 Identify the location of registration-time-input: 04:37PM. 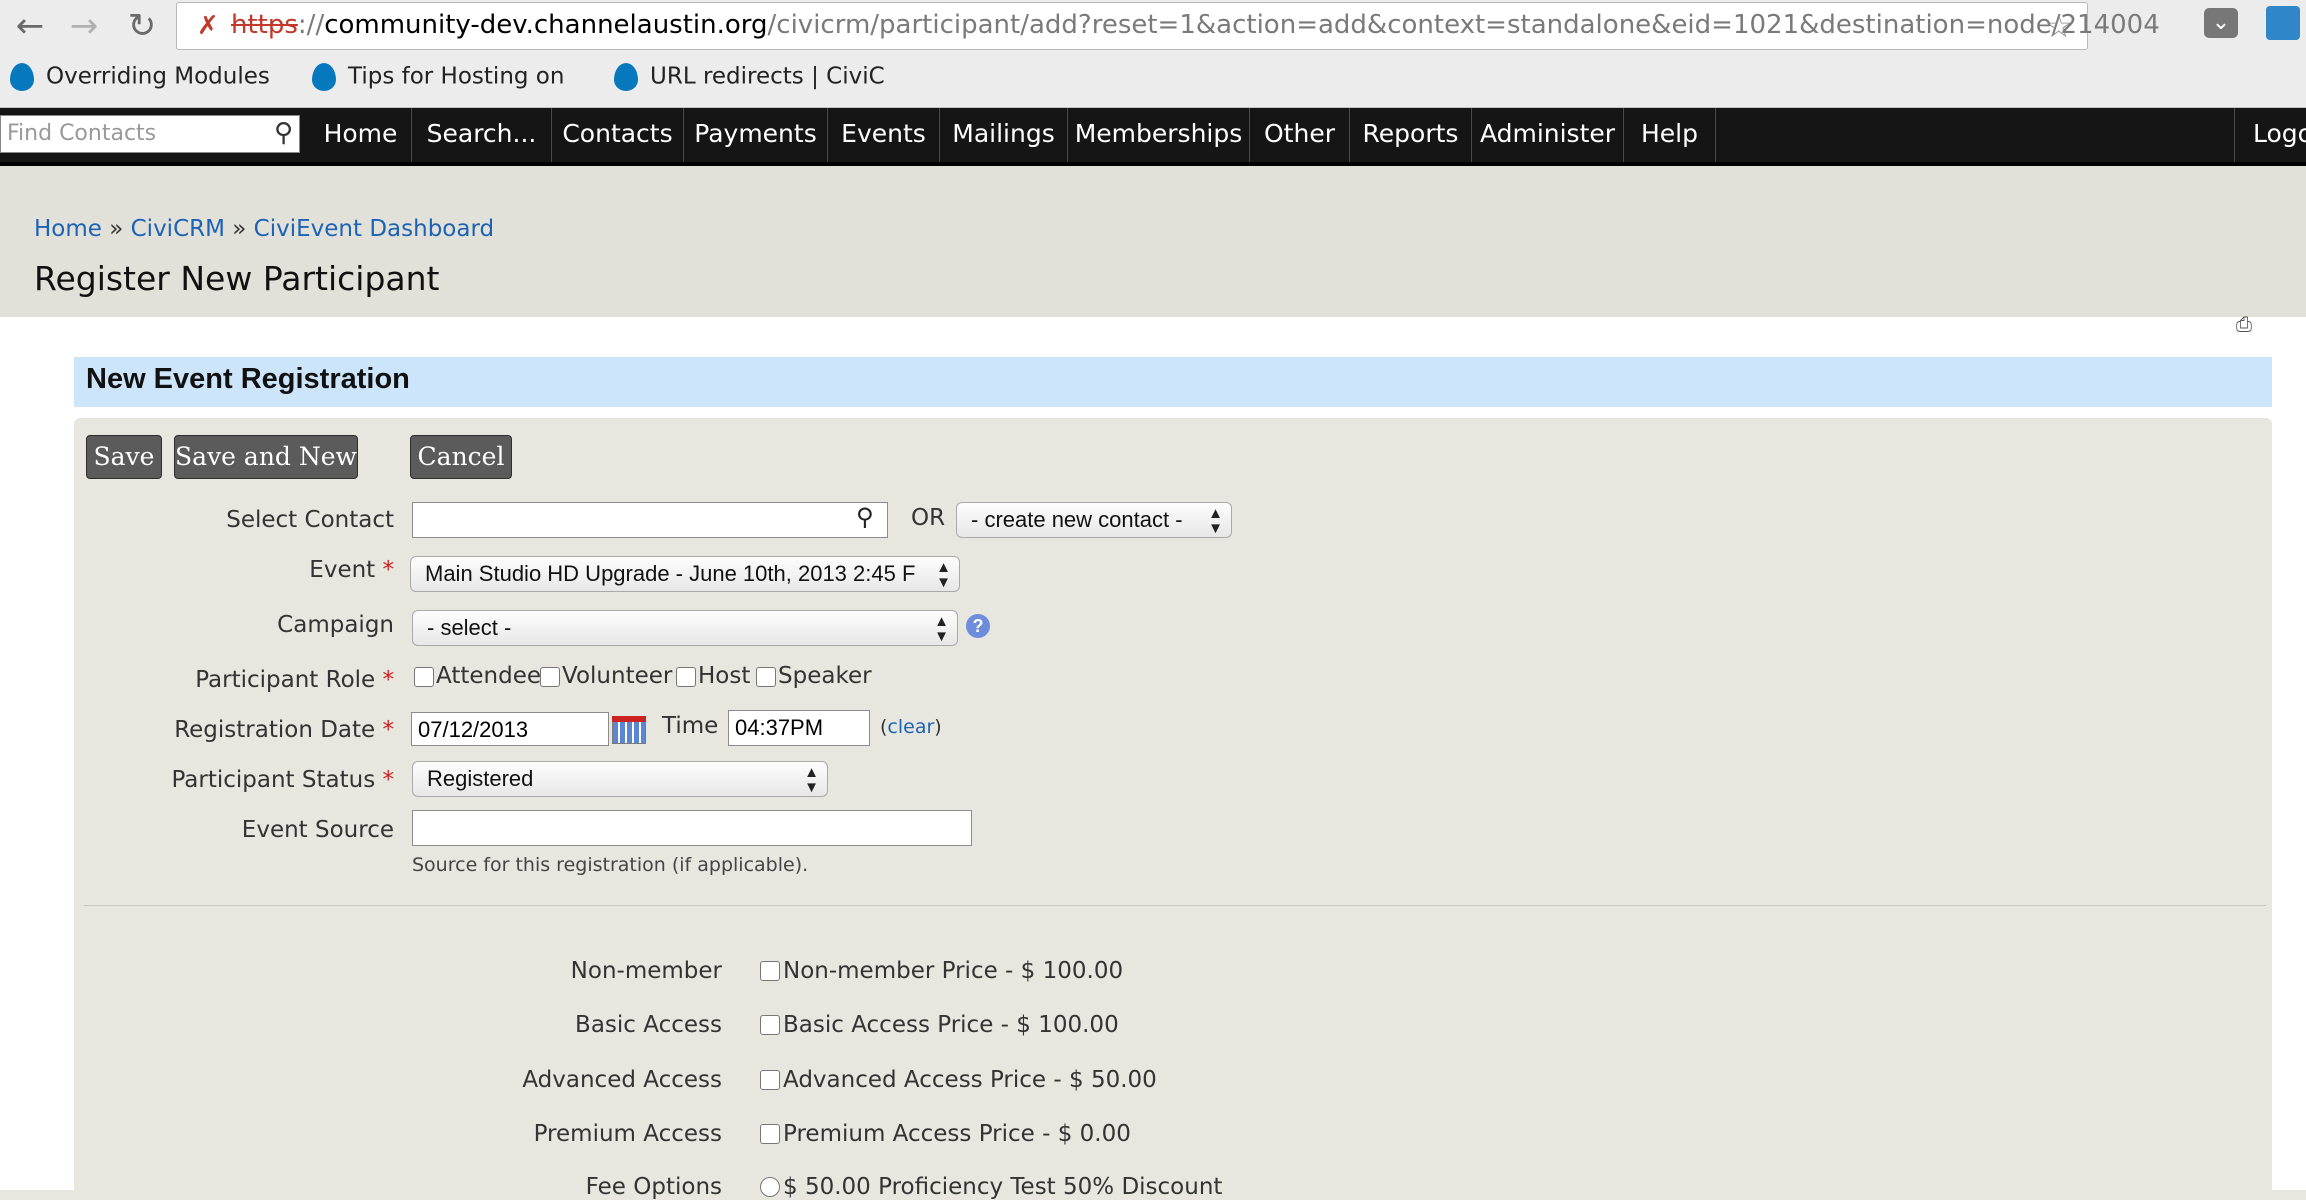
(799, 728).